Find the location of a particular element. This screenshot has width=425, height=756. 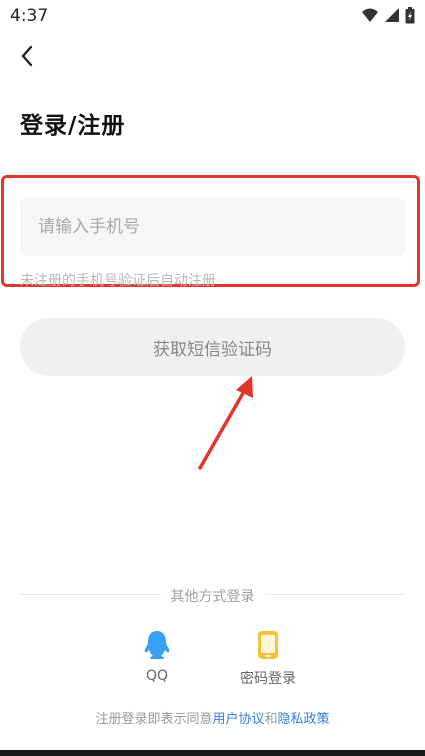

qq-login-label: QQ is located at coordinates (157, 676).